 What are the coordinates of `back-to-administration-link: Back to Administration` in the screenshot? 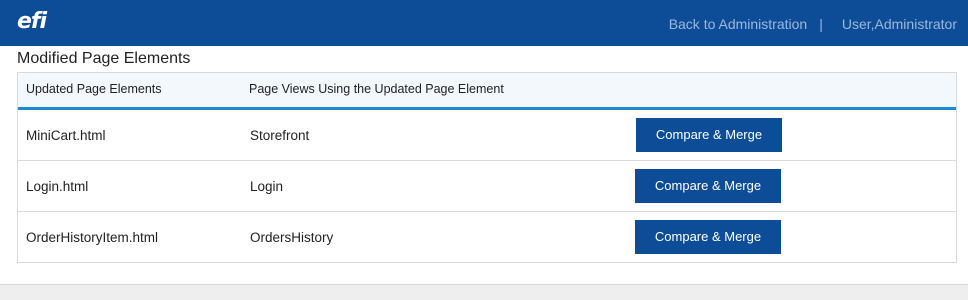 It's located at (738, 24).